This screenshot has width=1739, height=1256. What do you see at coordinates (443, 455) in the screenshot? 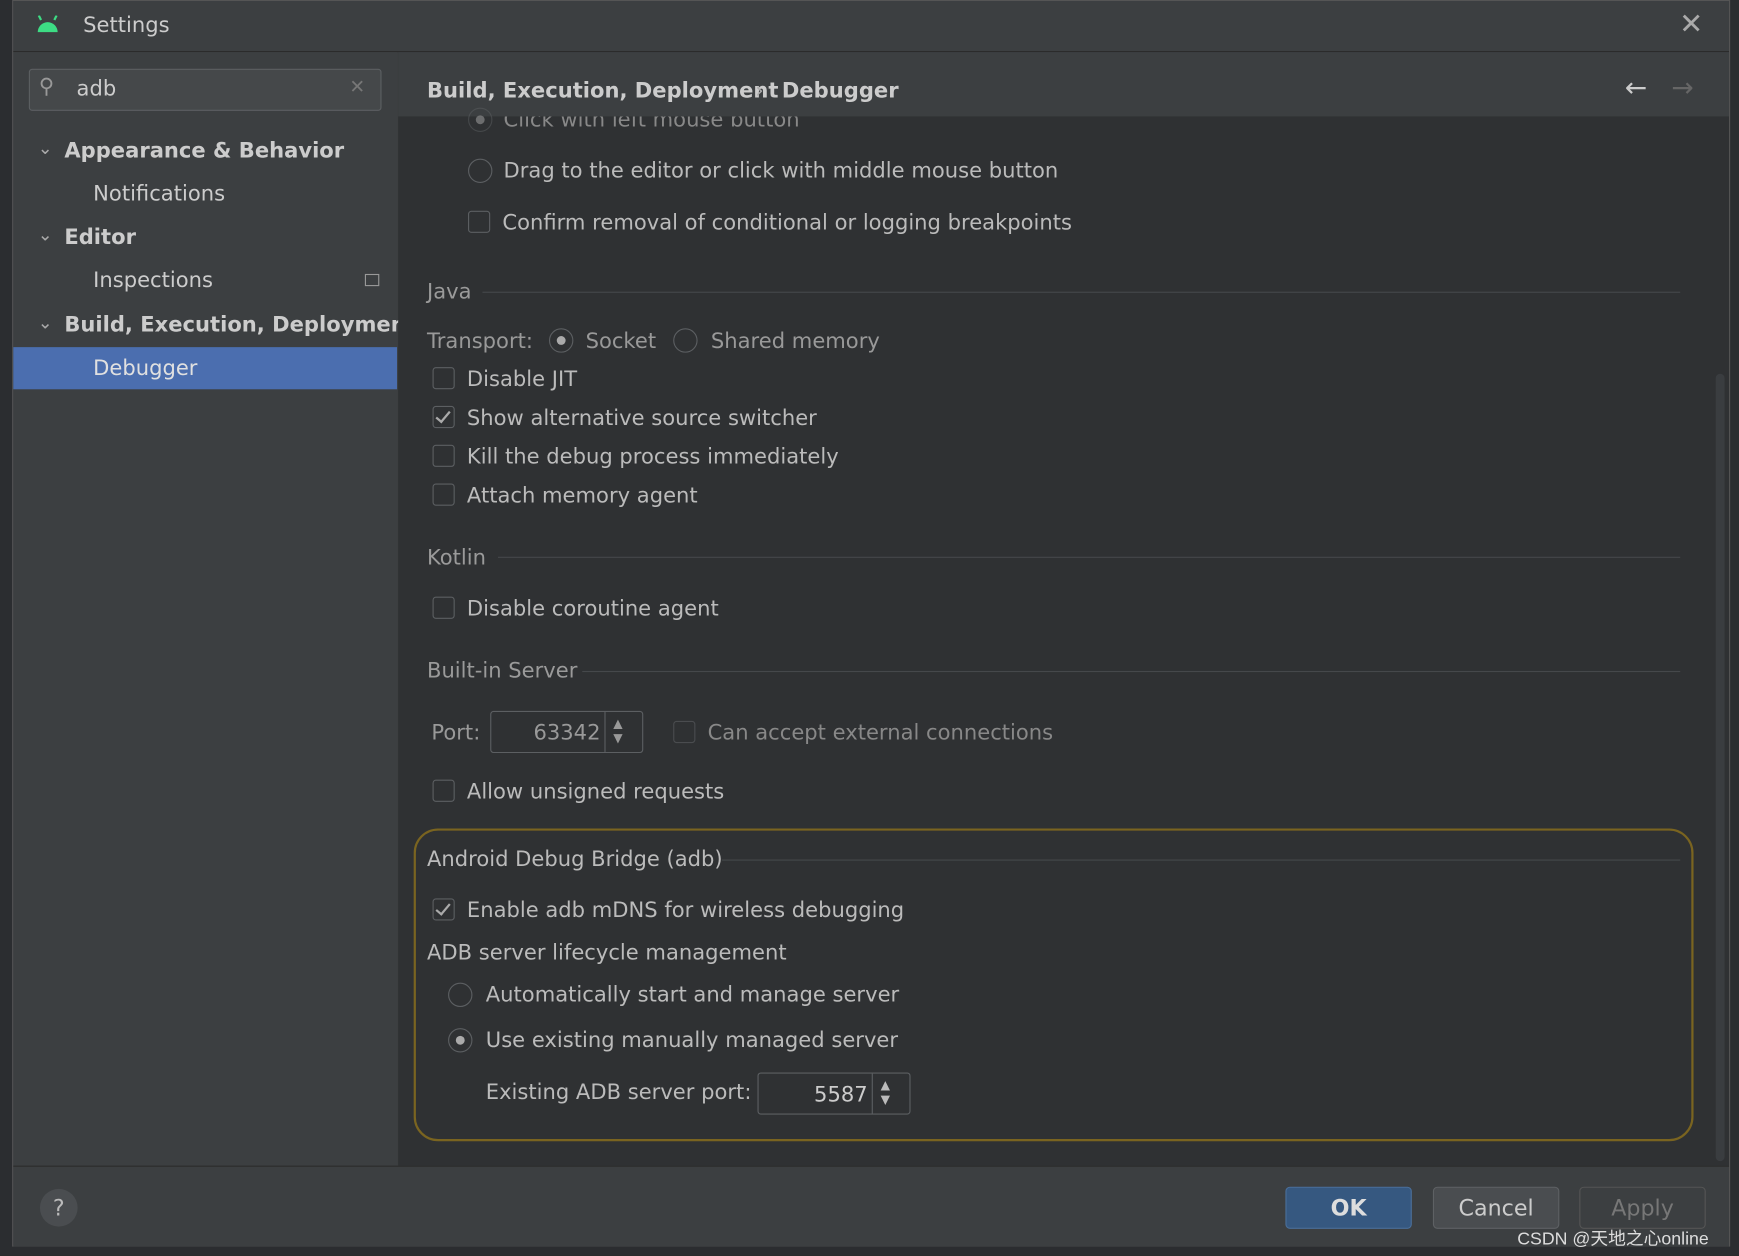
I see `checkbox-kill-process` at bounding box center [443, 455].